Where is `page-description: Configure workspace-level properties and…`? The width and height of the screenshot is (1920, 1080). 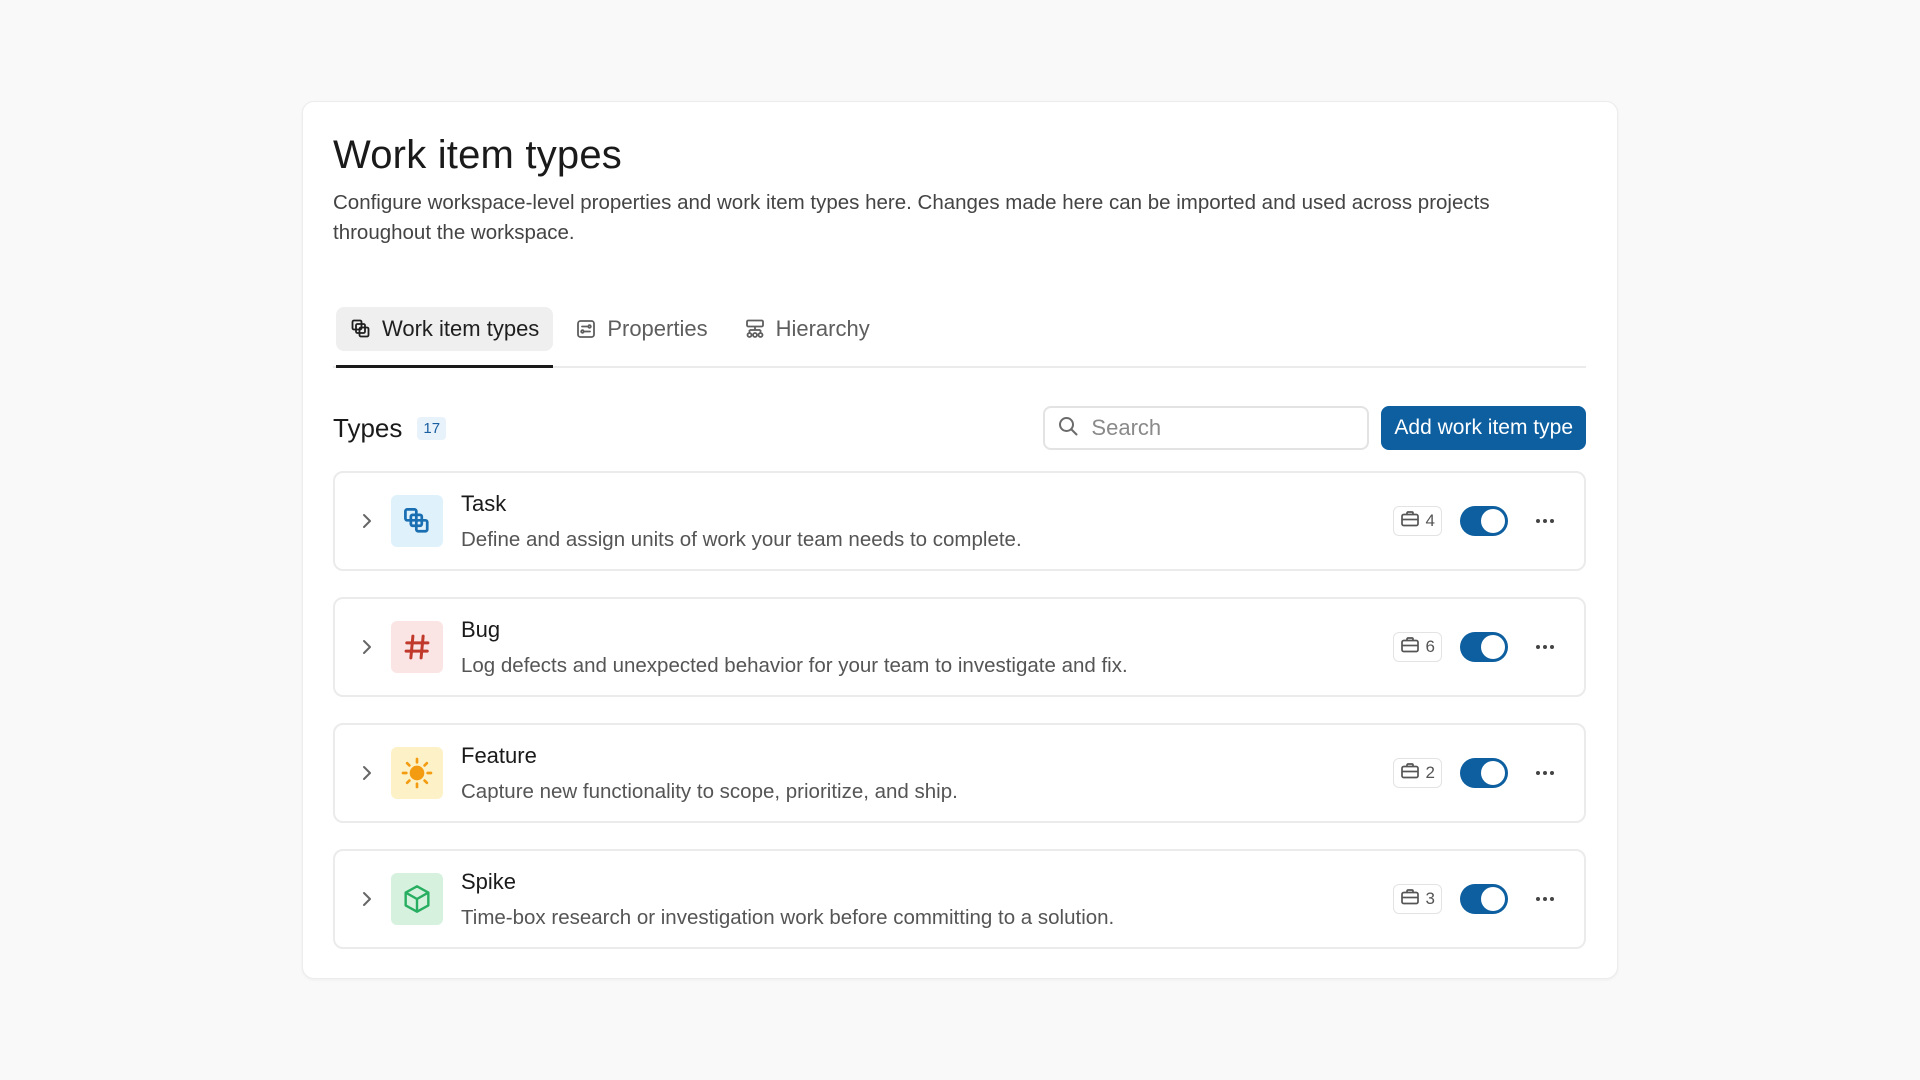 page-description: Configure workspace-level properties and… is located at coordinates (911, 217).